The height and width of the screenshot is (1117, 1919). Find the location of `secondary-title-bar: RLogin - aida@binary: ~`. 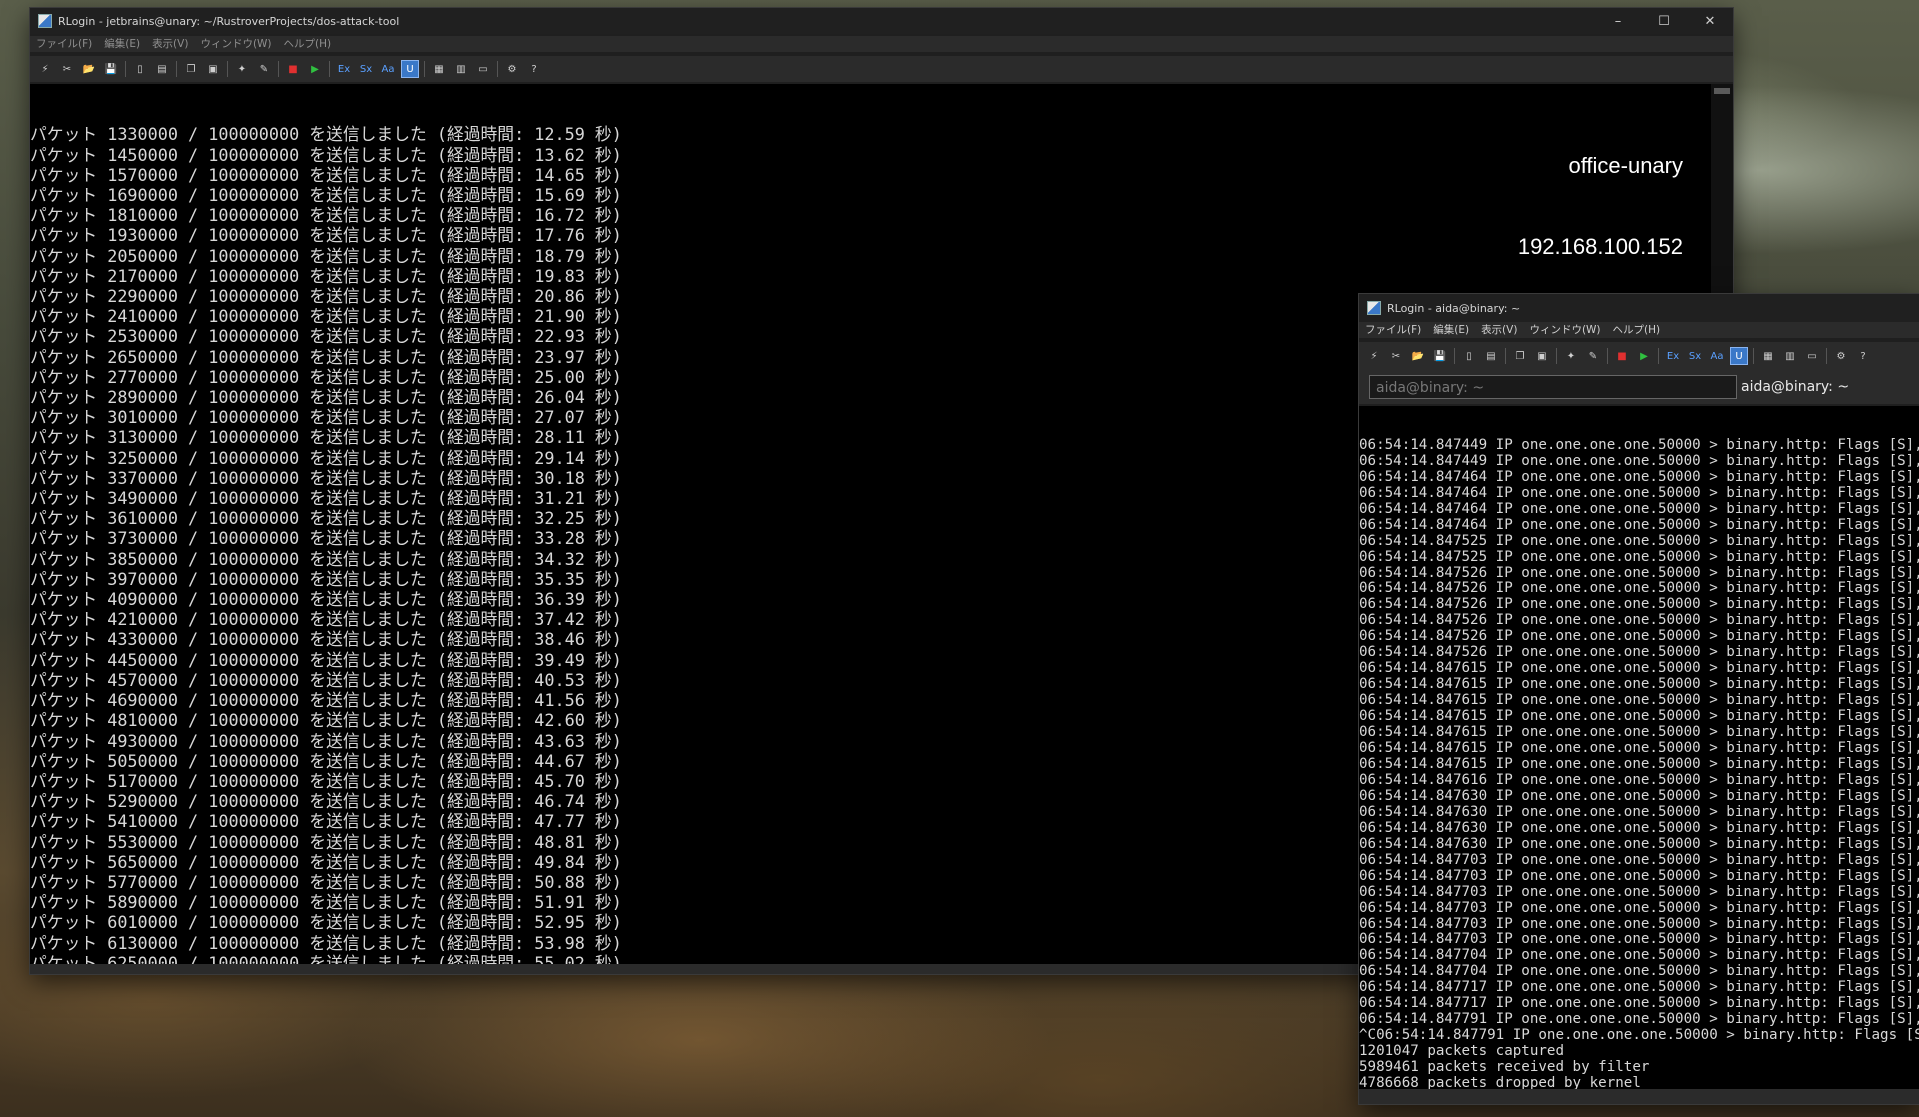

secondary-title-bar: RLogin - aida@binary: ~ is located at coordinates (1639, 308).